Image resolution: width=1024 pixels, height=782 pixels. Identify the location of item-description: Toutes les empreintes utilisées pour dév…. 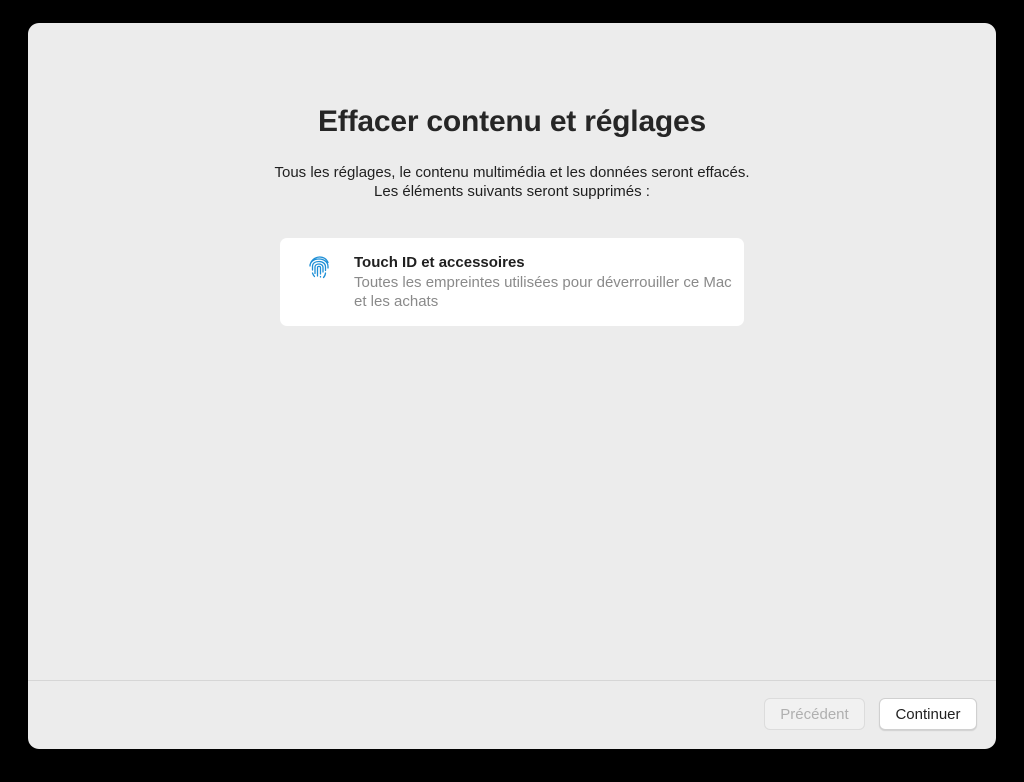
(543, 292).